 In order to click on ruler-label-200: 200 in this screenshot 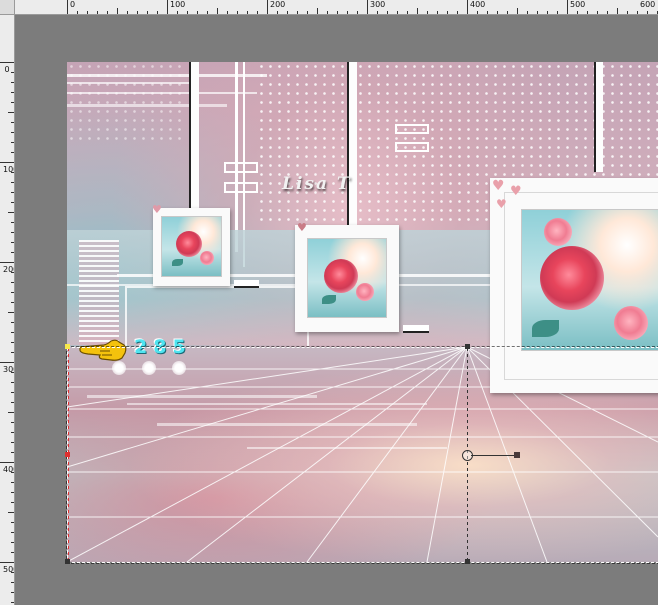, I will do `click(278, 4)`.